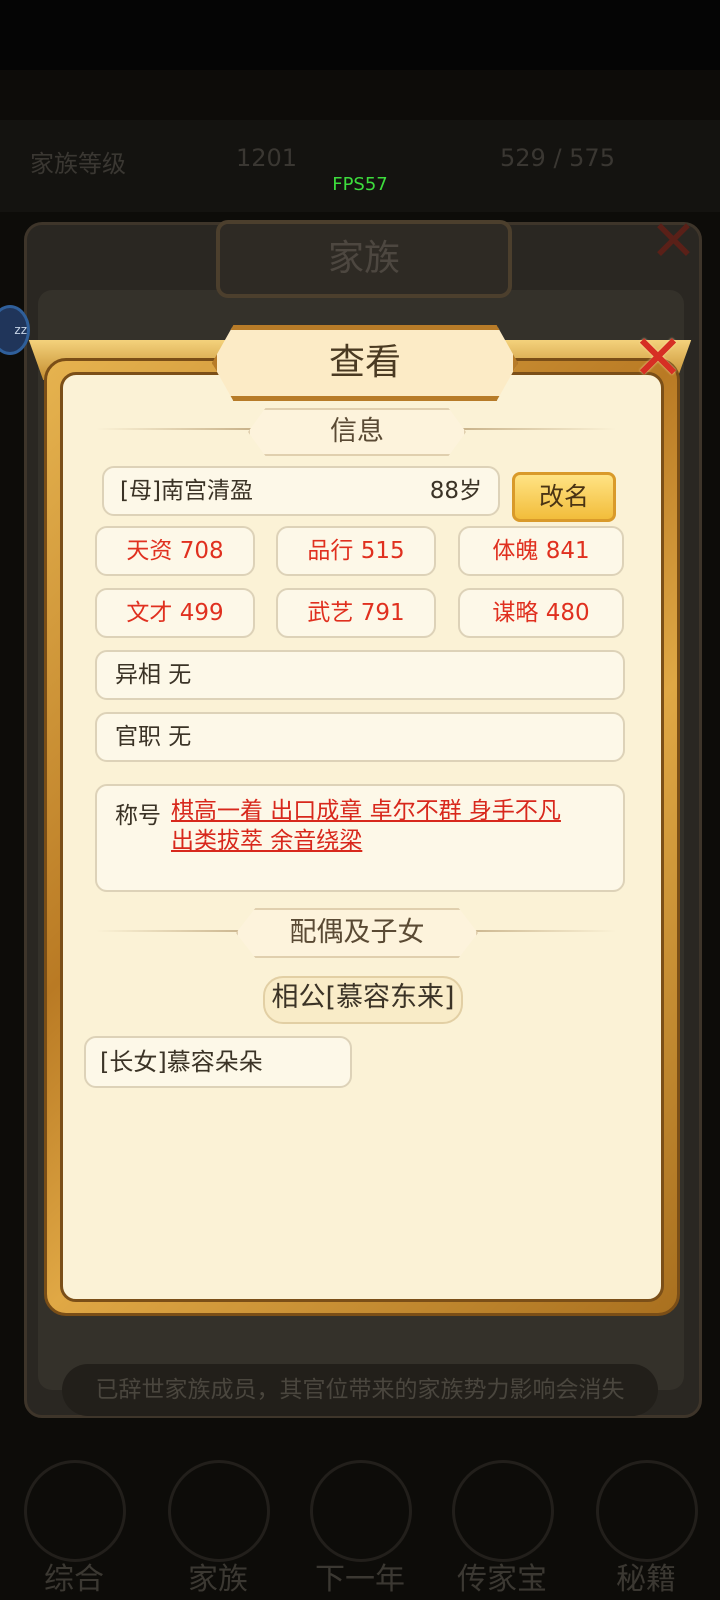 The height and width of the screenshot is (1600, 720). I want to click on nav-item-general: 综合, so click(74, 1525).